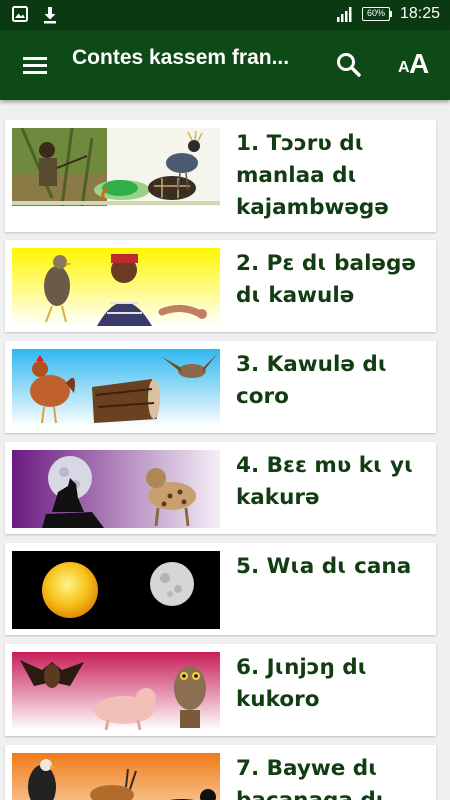 This screenshot has width=450, height=800. I want to click on story-title-4: 4. Bɛɛ mʋ kɩ yɩ kakurə, so click(325, 481).